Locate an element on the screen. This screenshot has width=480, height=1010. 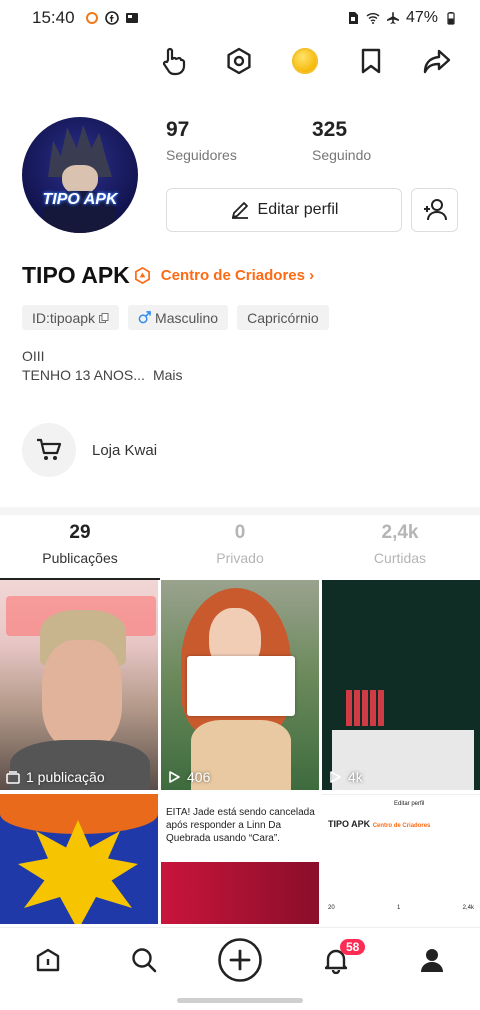
post-views-count: 4k is located at coordinates (355, 777).